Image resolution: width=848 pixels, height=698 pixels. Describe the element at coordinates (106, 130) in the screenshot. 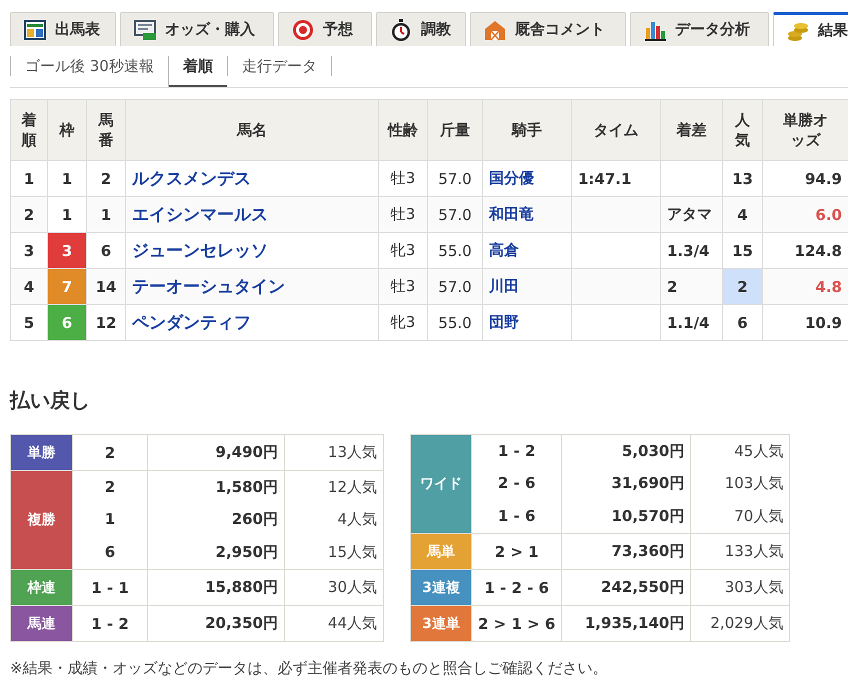

I see `column-header: 馬番` at that location.